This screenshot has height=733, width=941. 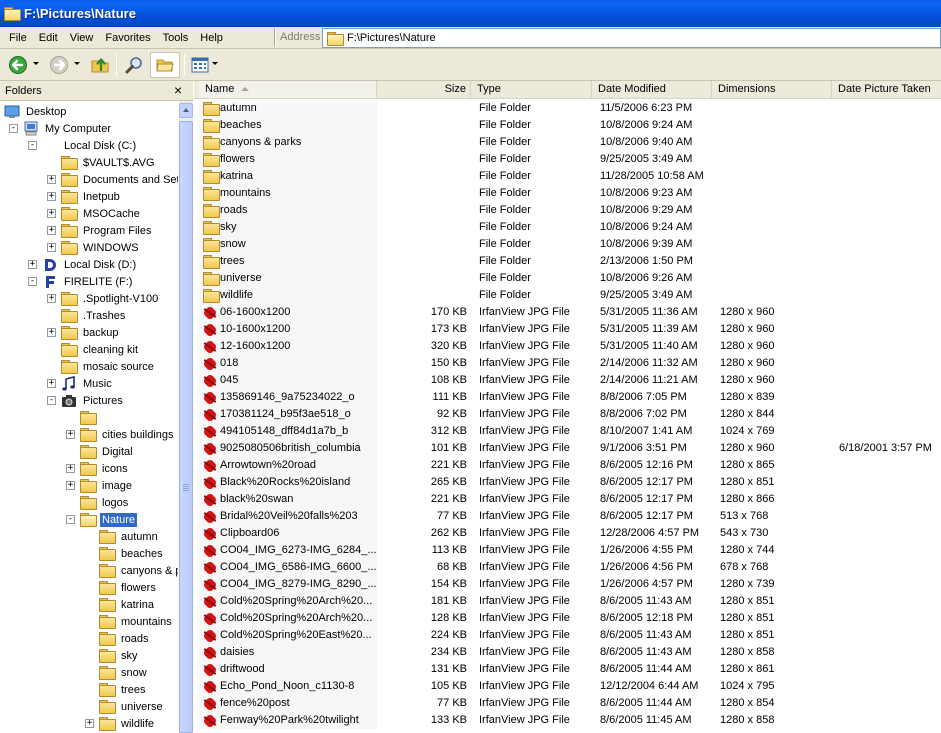 I want to click on tree-item: $VAULT$.AVG, so click(x=109, y=162).